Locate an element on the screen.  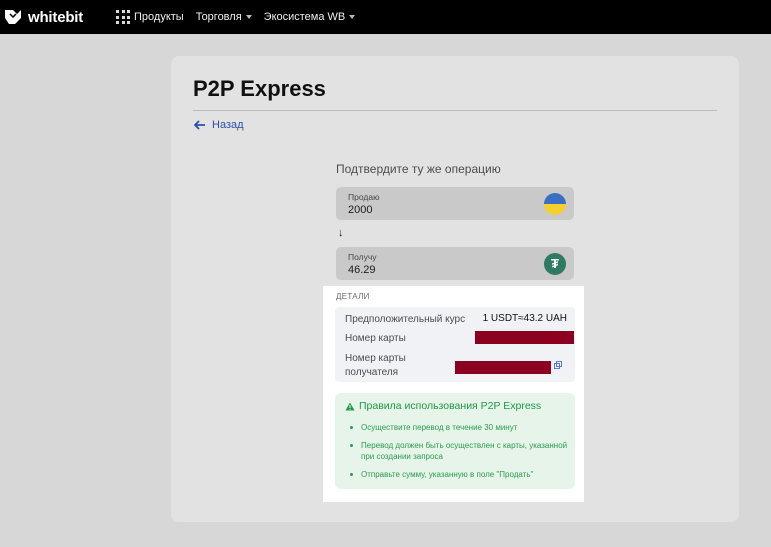
nav-trading: Торговля is located at coordinates (224, 17).